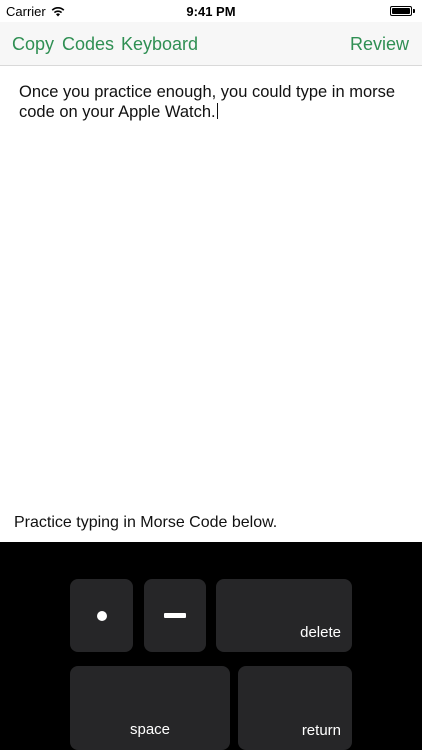  What do you see at coordinates (295, 708) in the screenshot?
I see `return-key: return` at bounding box center [295, 708].